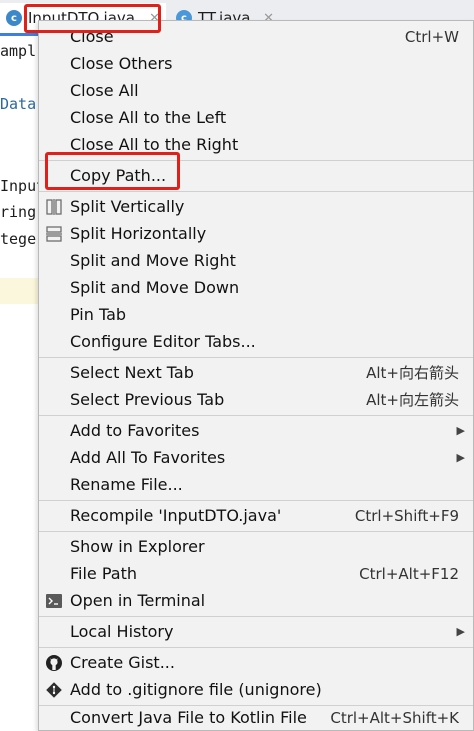 Image resolution: width=474 pixels, height=731 pixels. What do you see at coordinates (18, 104) in the screenshot?
I see `code-line: Data` at bounding box center [18, 104].